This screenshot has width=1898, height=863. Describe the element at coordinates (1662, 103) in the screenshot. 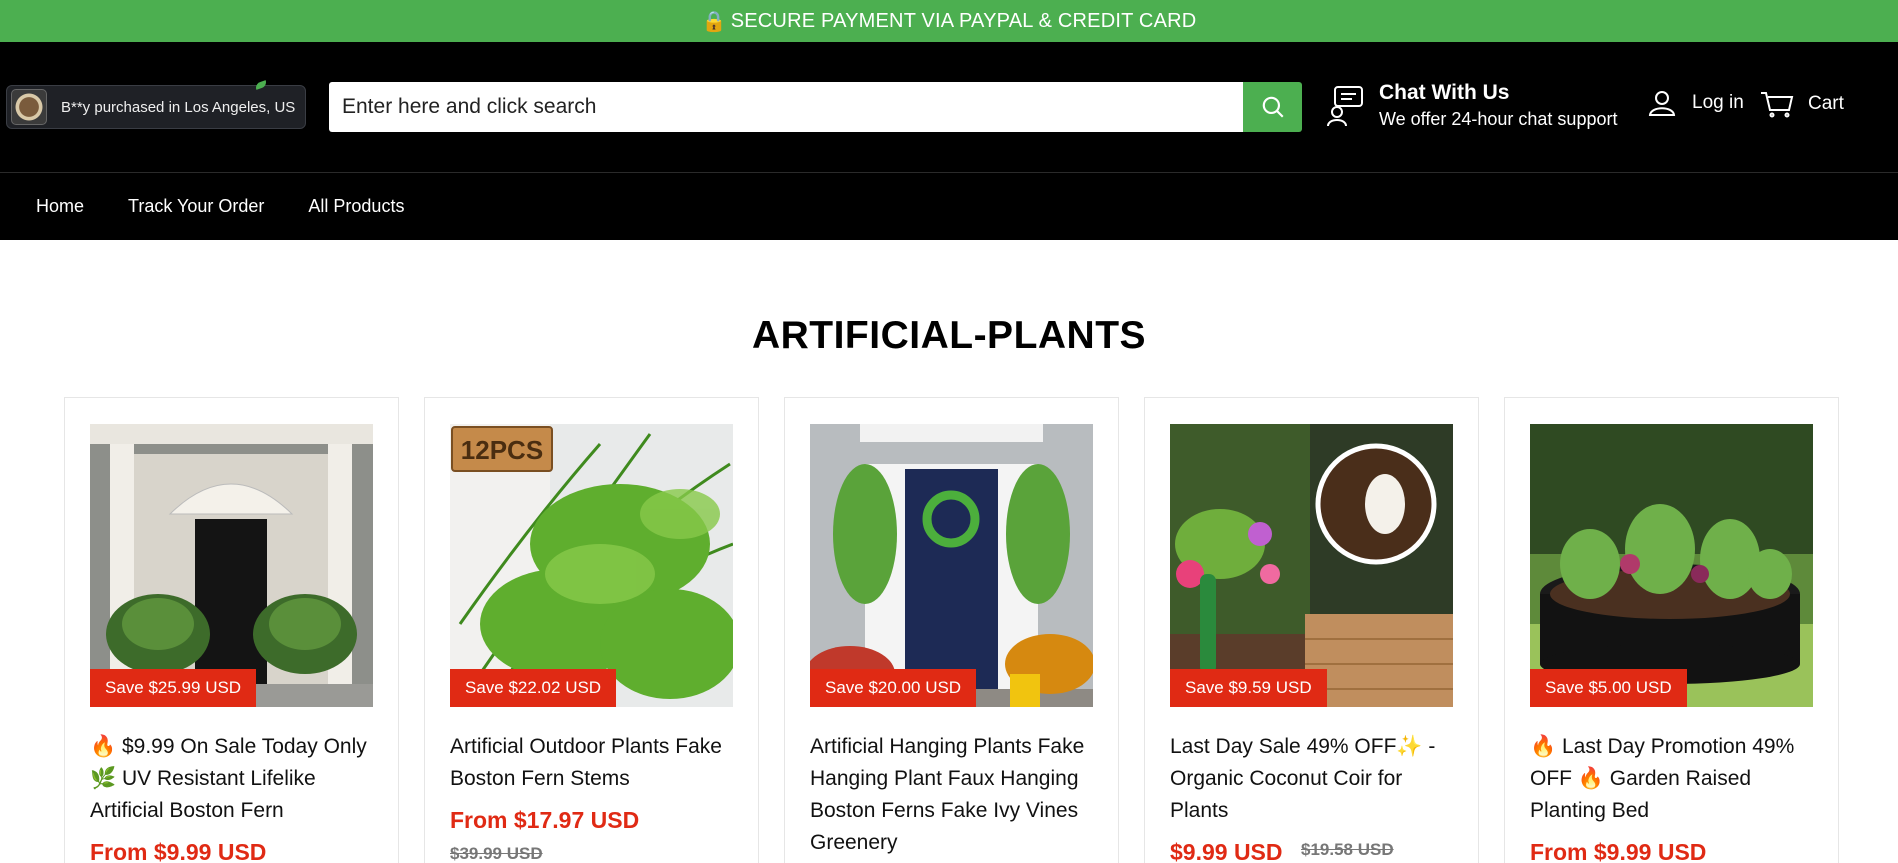

I see `user-icon` at that location.